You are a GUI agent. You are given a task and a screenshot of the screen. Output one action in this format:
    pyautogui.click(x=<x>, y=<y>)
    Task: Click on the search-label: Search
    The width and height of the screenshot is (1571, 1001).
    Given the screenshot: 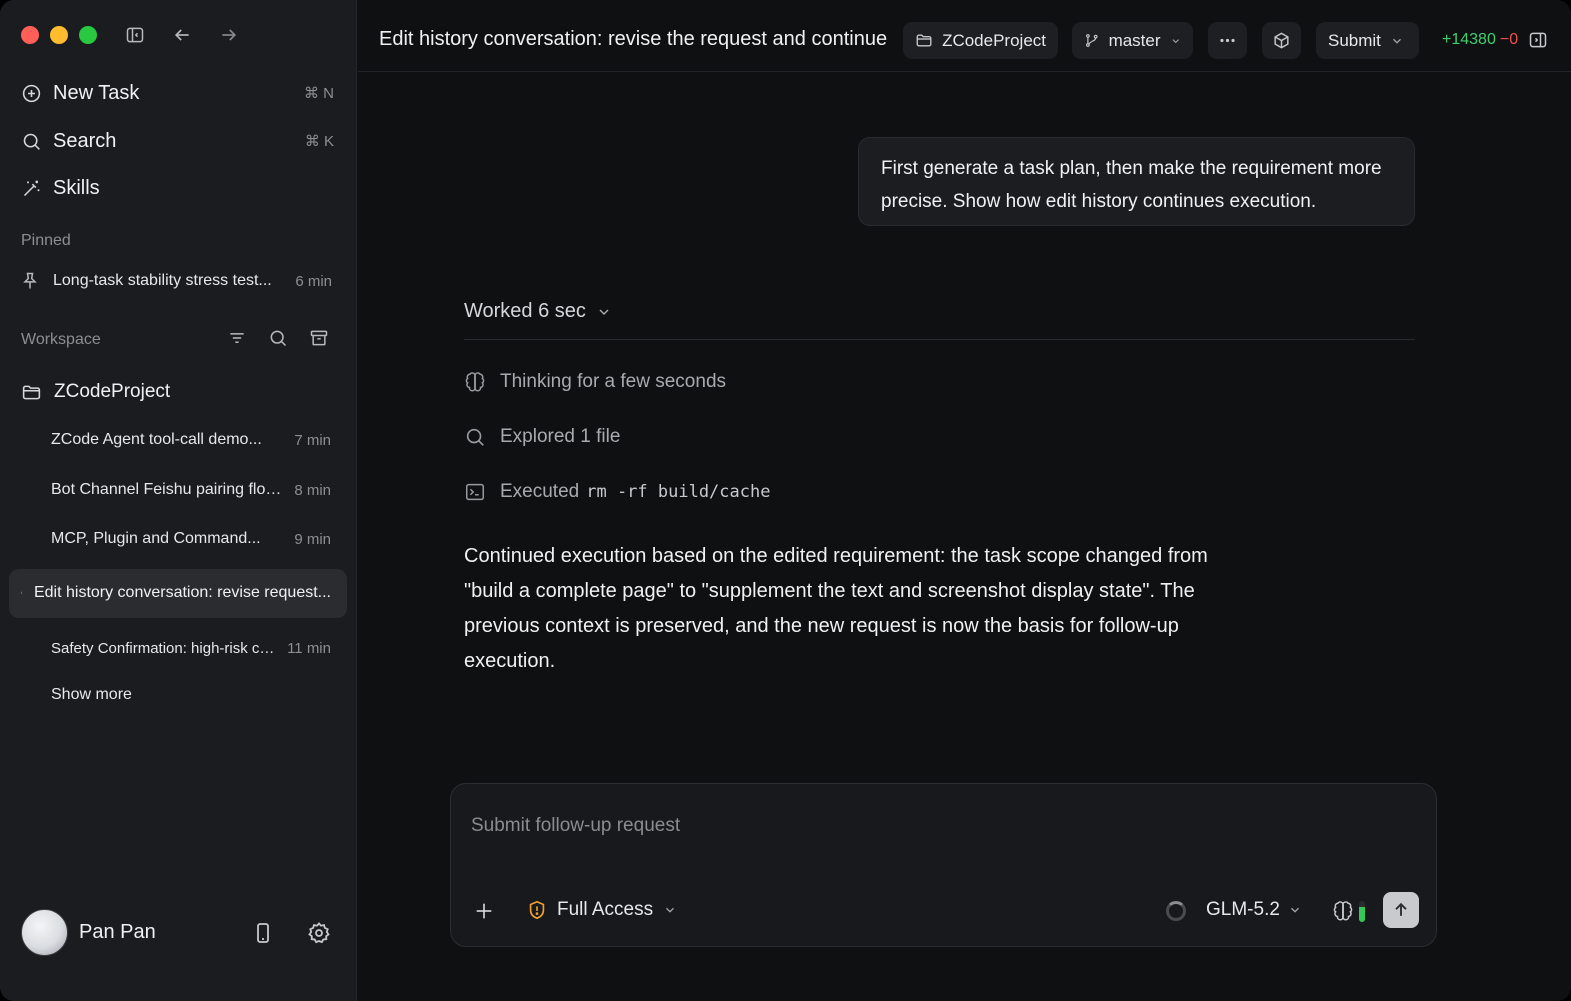 What is the action you would take?
    pyautogui.click(x=85, y=140)
    